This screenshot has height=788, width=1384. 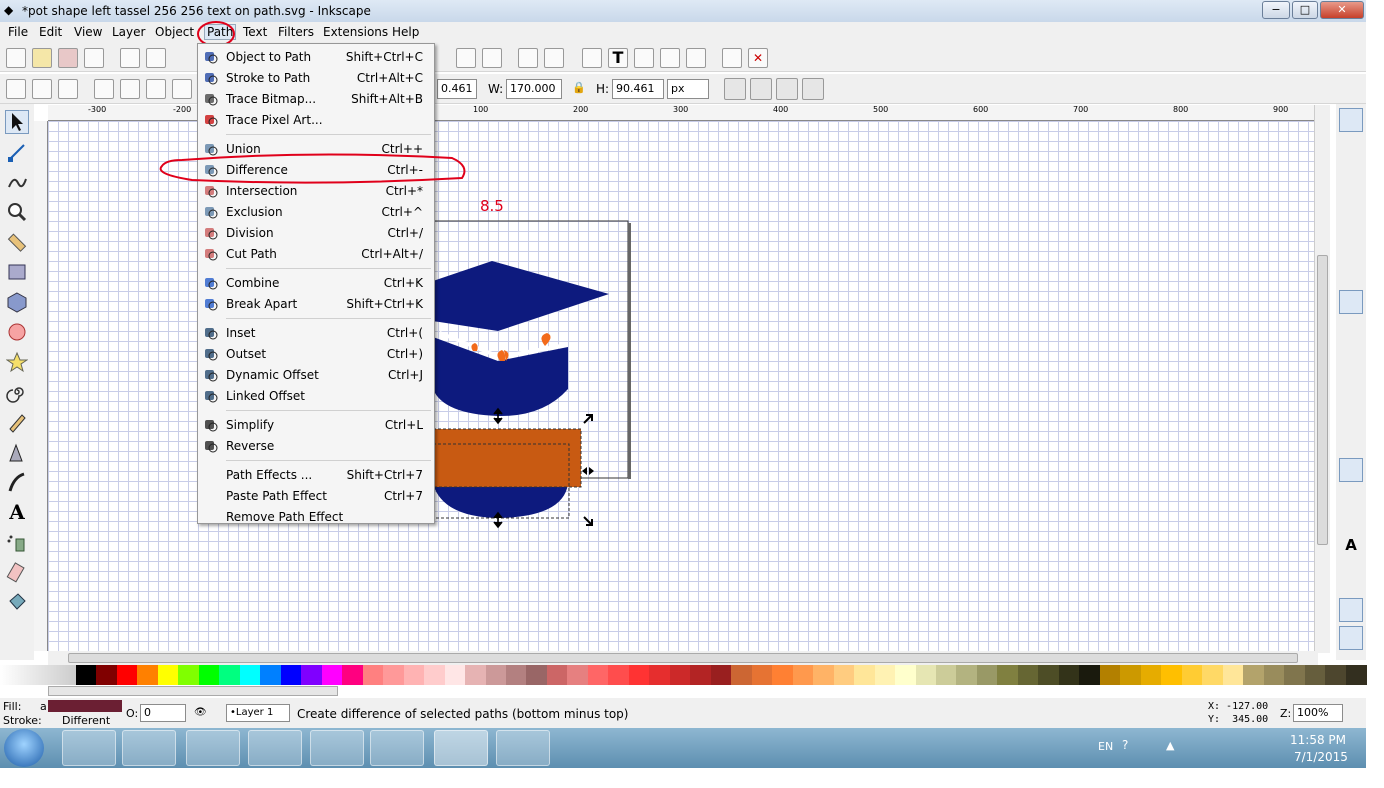 I want to click on ungroup-icon, so click(x=492, y=58).